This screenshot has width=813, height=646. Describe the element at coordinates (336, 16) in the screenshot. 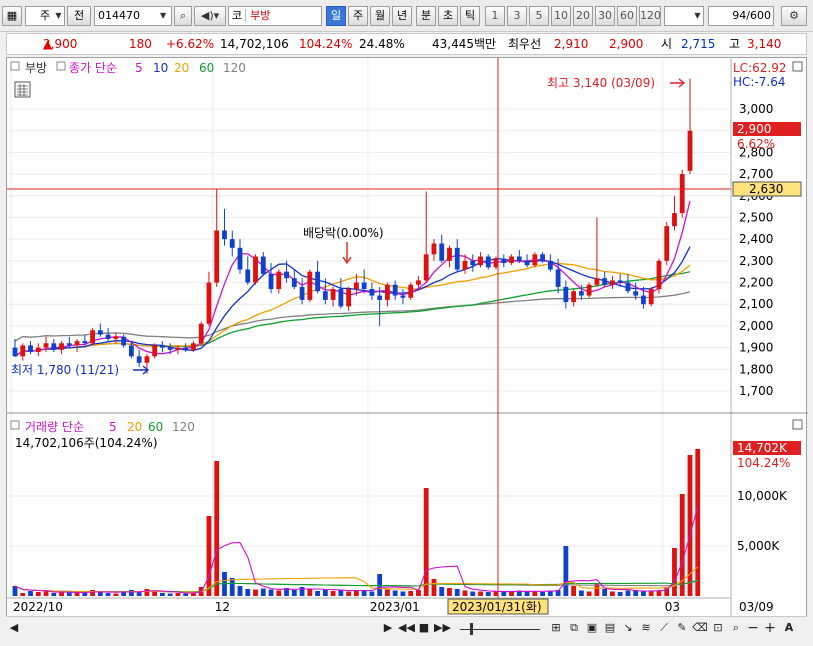

I see `period-day-tab: 일` at that location.